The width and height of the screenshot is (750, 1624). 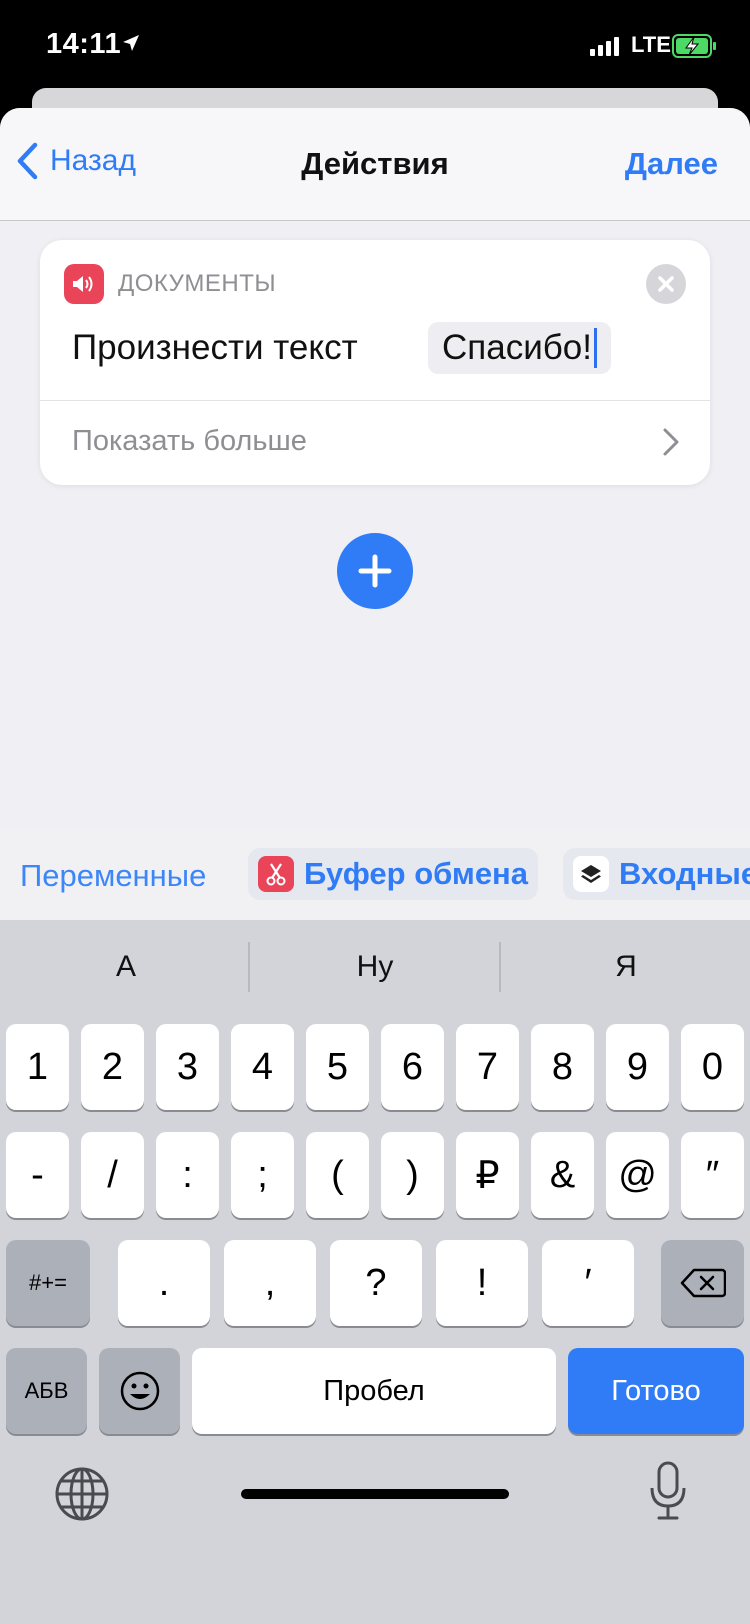 What do you see at coordinates (126, 967) in the screenshot?
I see `suggestion-1: А` at bounding box center [126, 967].